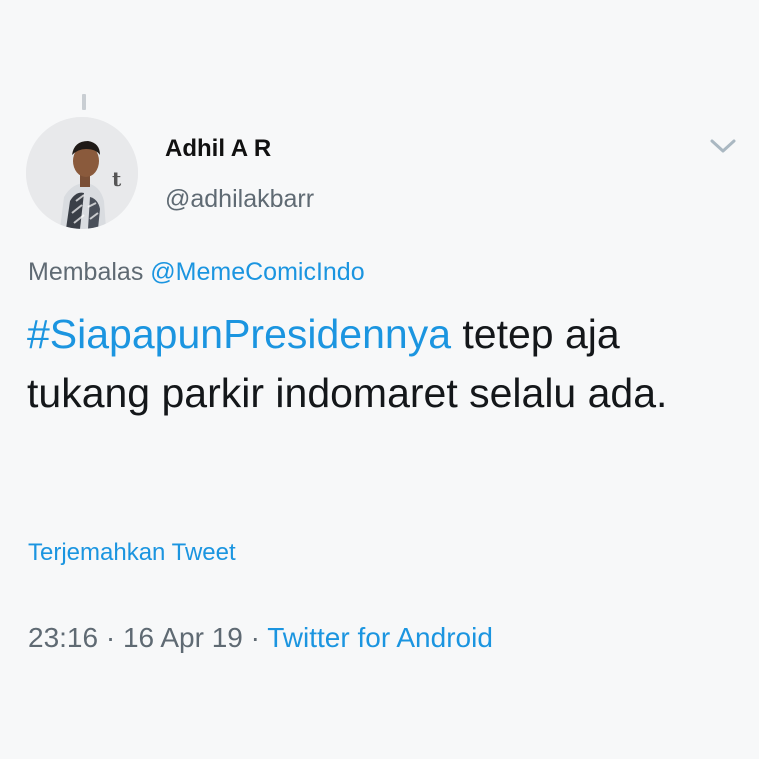 Image resolution: width=759 pixels, height=759 pixels. I want to click on reply-mention-link: @MemeComicIndo, so click(257, 272).